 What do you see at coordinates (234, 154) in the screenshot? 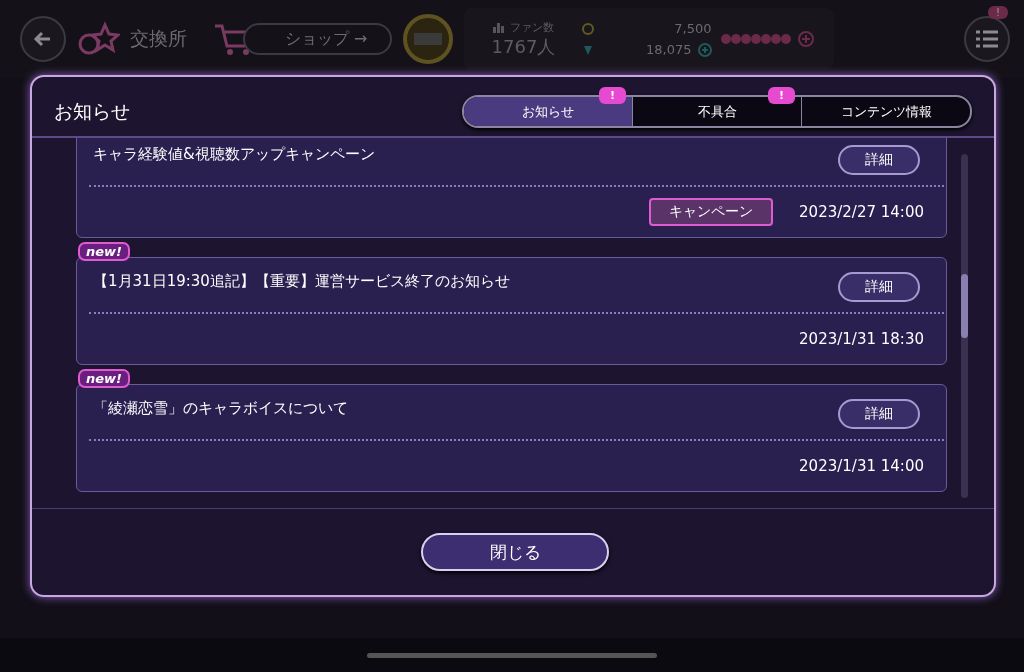
I see `notice-title: キャラ経験値&視聴数アップキャンペーン` at bounding box center [234, 154].